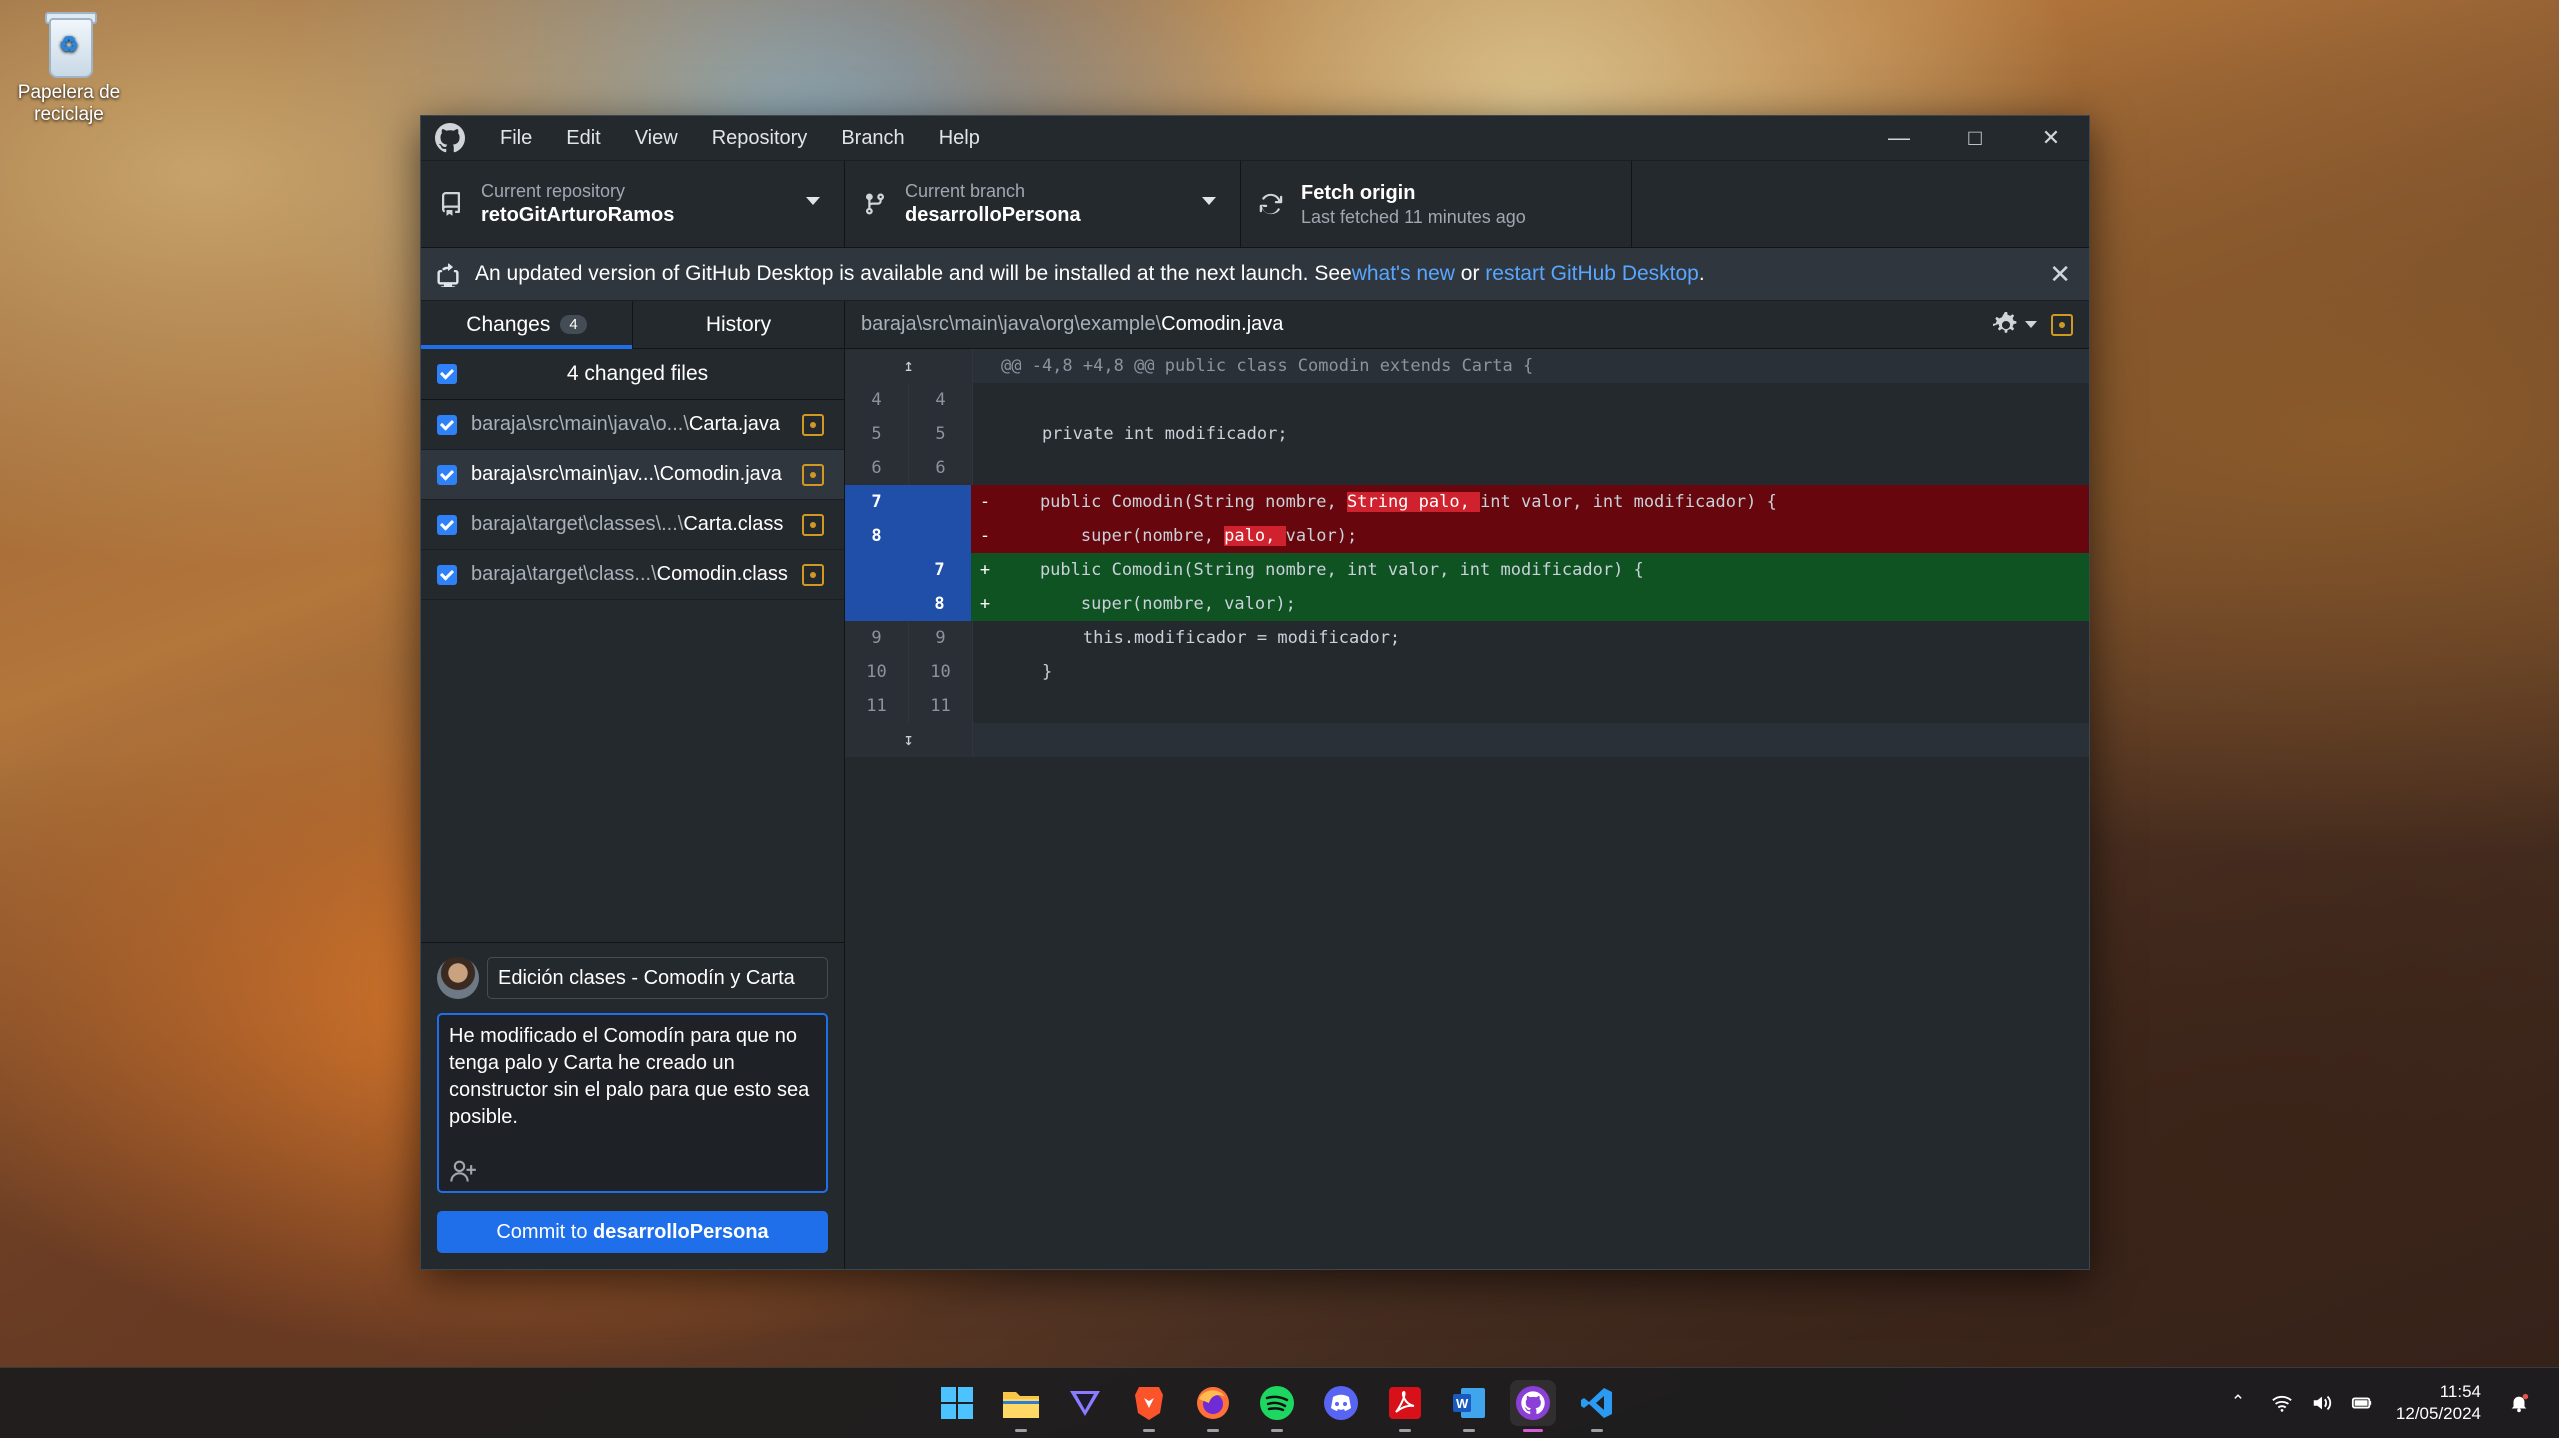 The width and height of the screenshot is (2559, 1438). I want to click on windows-start-icon, so click(957, 1403).